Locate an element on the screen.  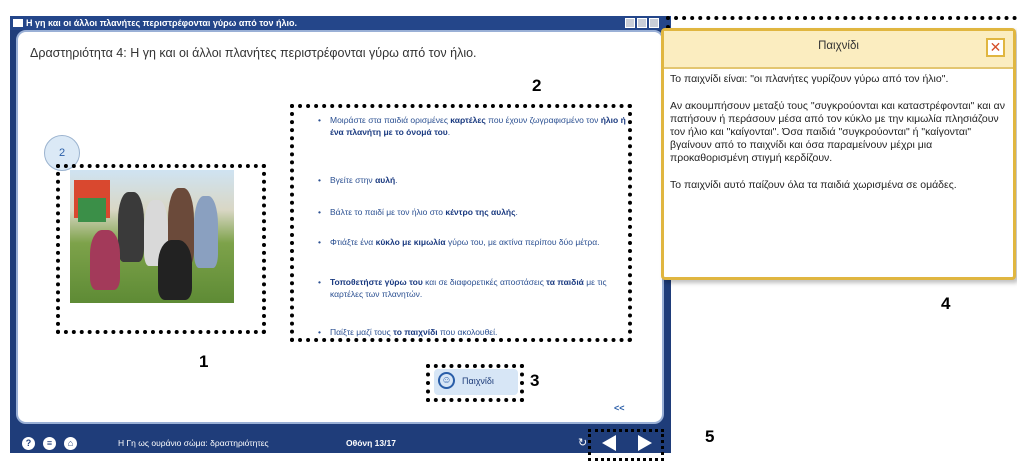
popup-header: Παιχνίδι ✕ is located at coordinates (838, 50).